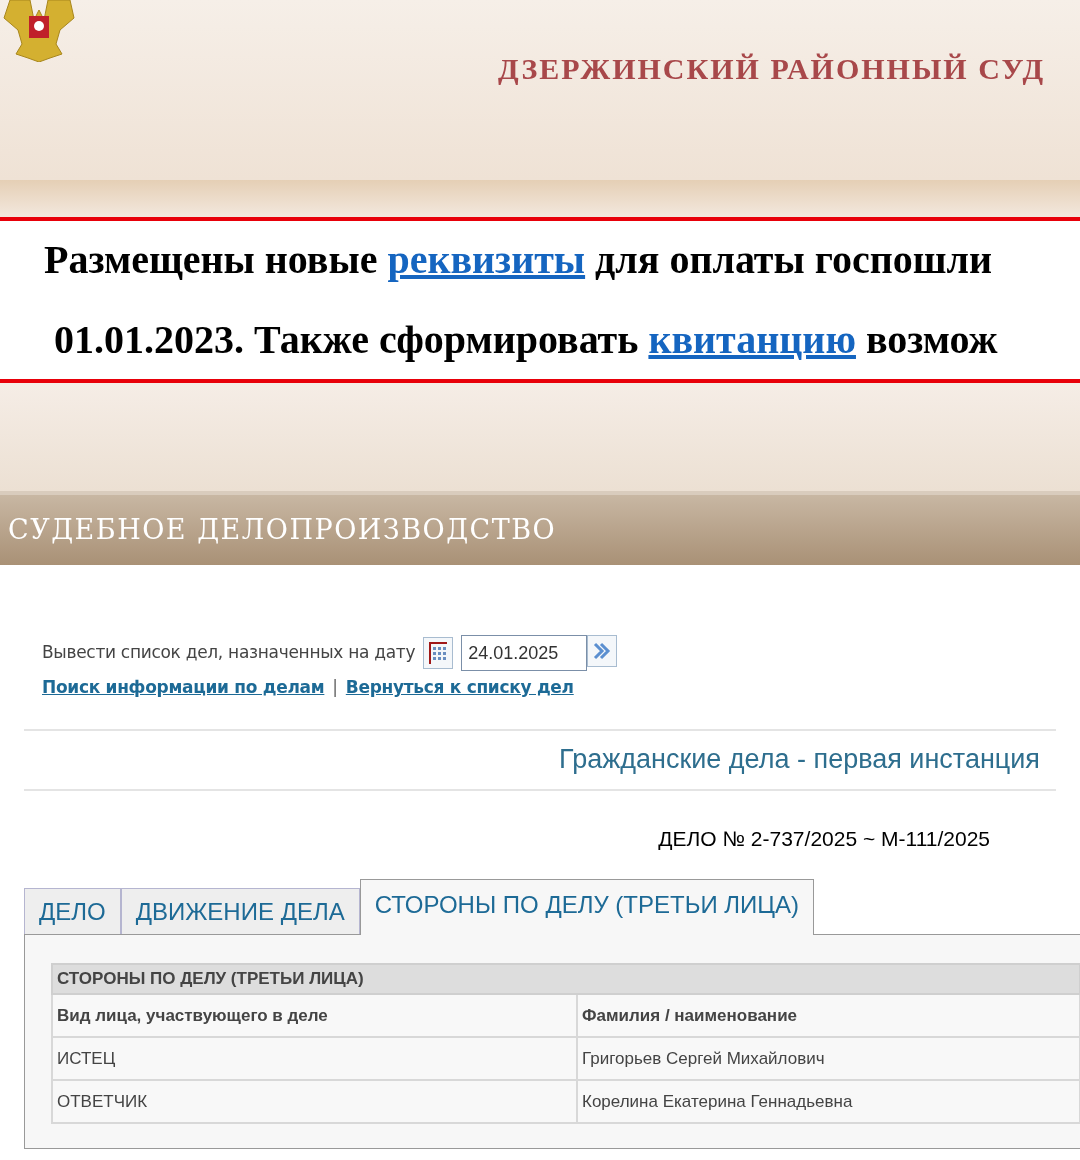  What do you see at coordinates (459, 688) in the screenshot?
I see `nav-link: Вернуться к списку дел` at bounding box center [459, 688].